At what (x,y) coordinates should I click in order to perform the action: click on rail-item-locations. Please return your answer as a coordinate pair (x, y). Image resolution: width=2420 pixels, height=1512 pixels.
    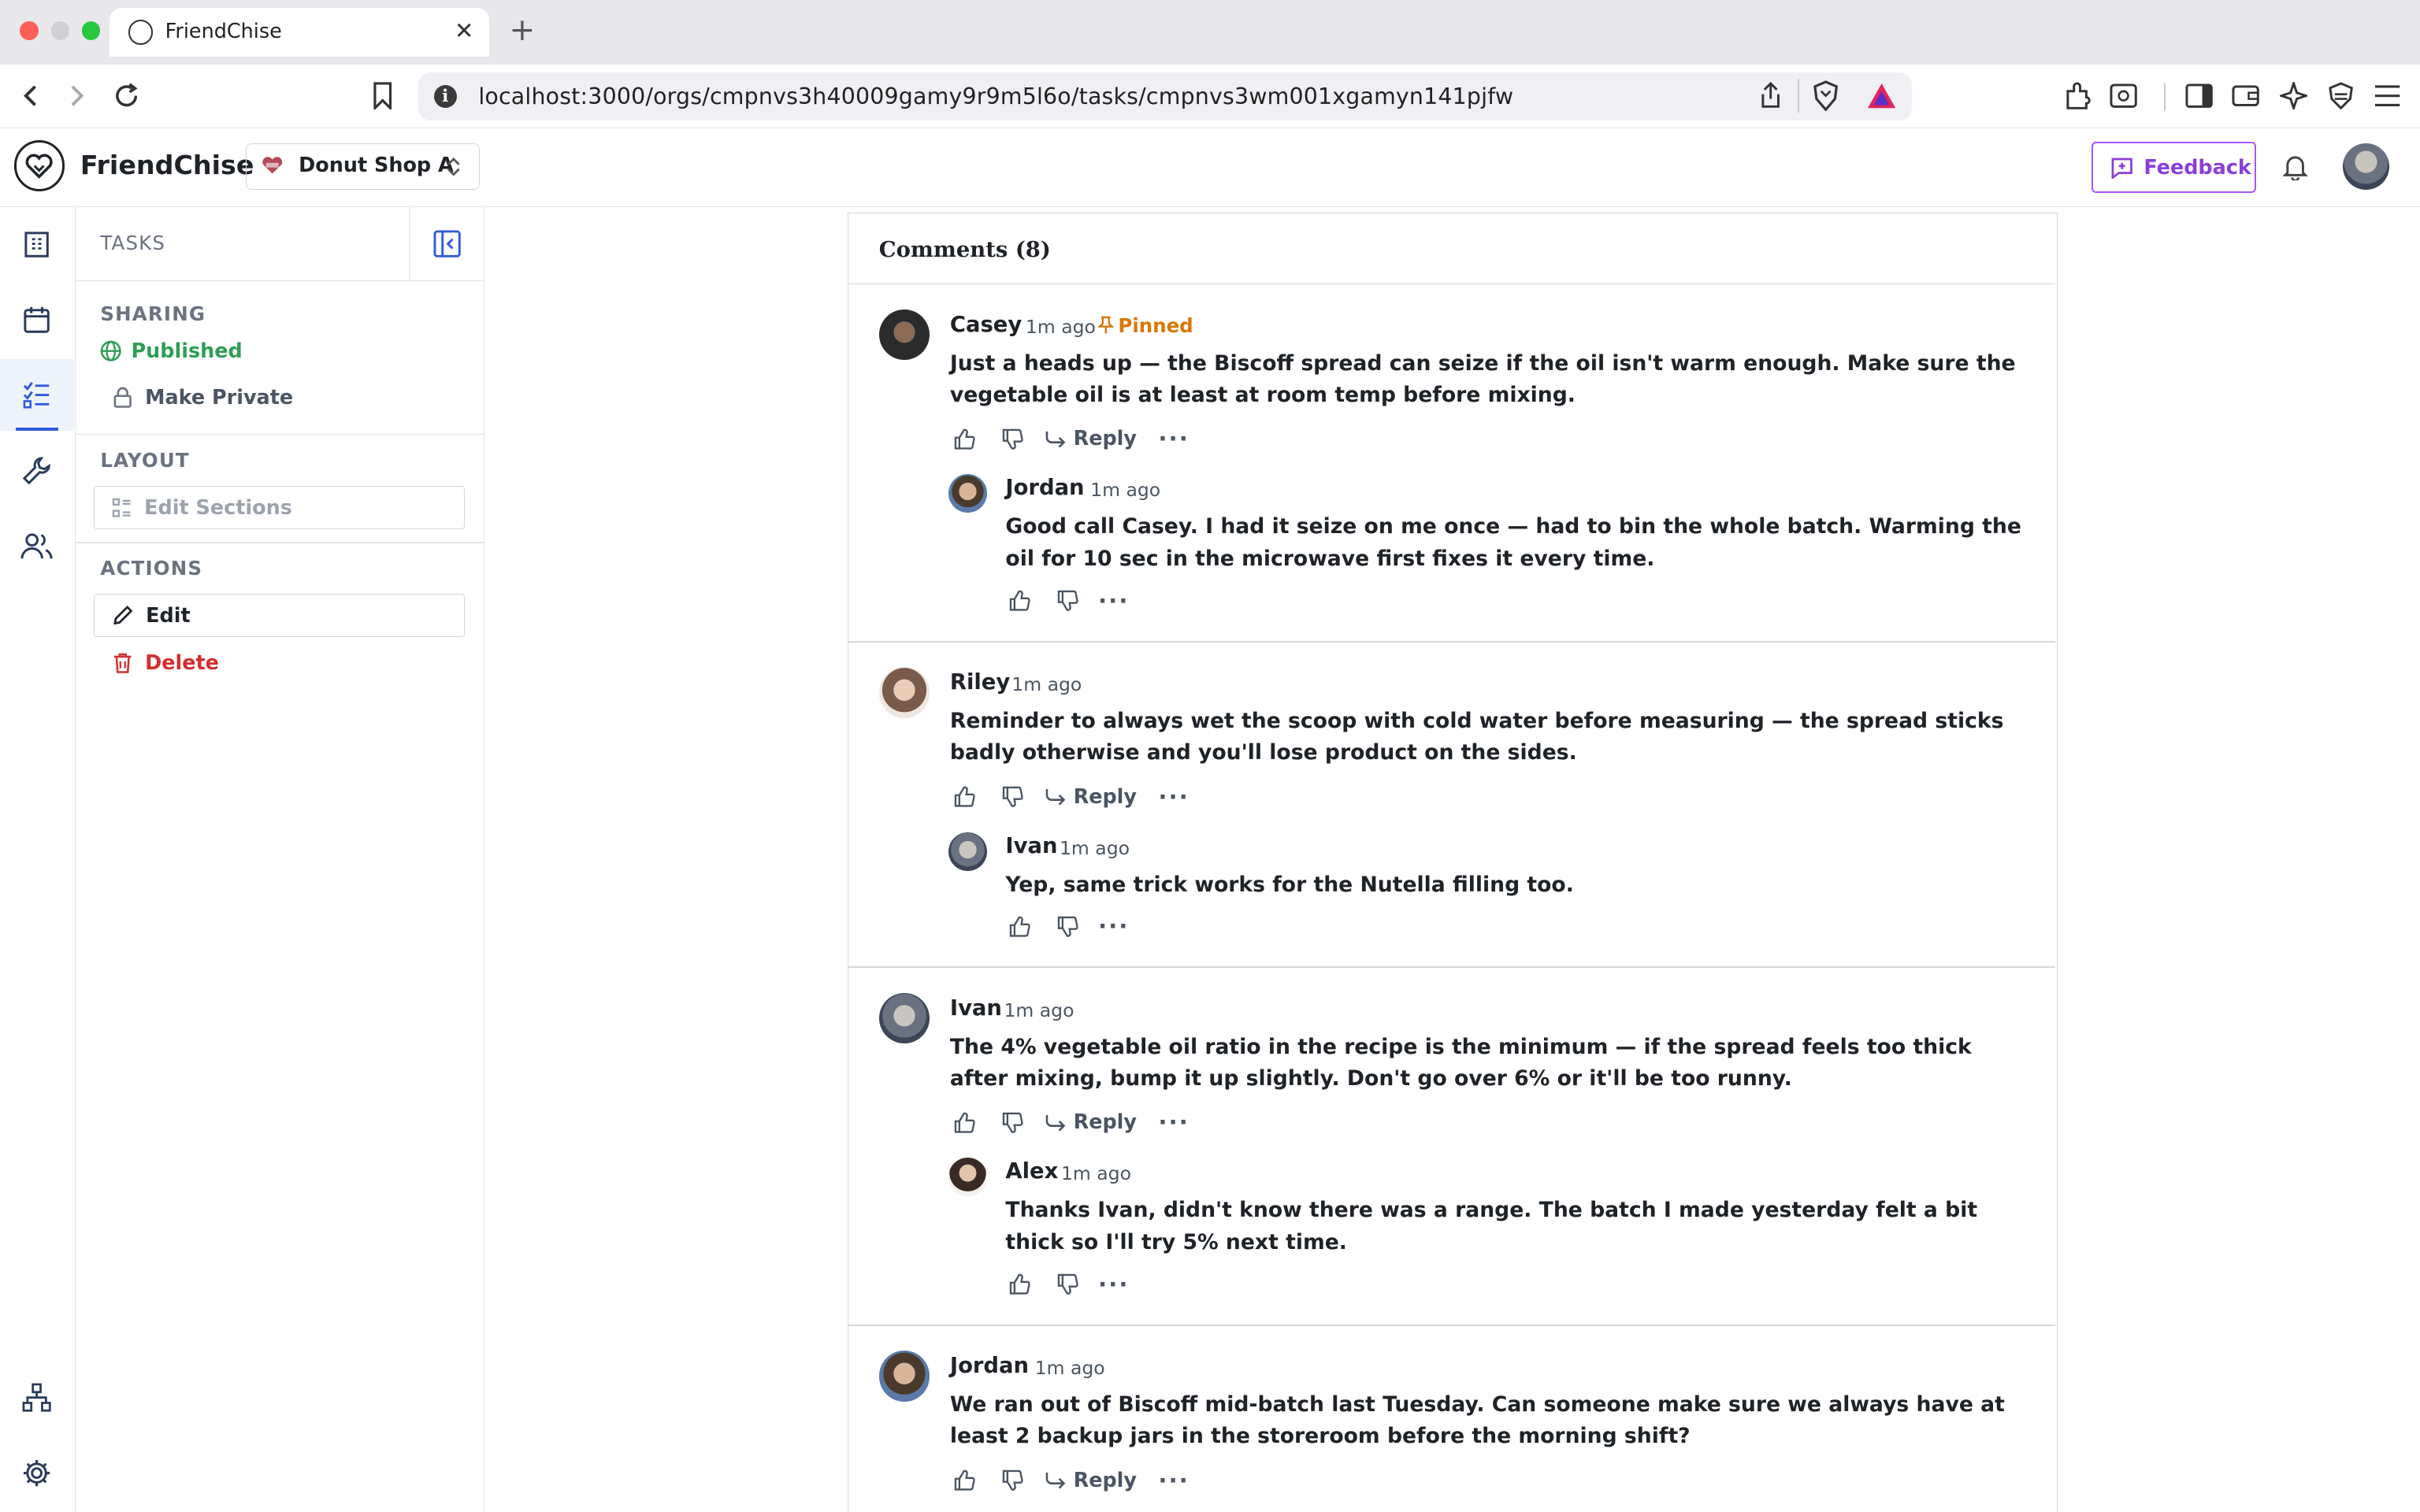
    Looking at the image, I should click on (37, 243).